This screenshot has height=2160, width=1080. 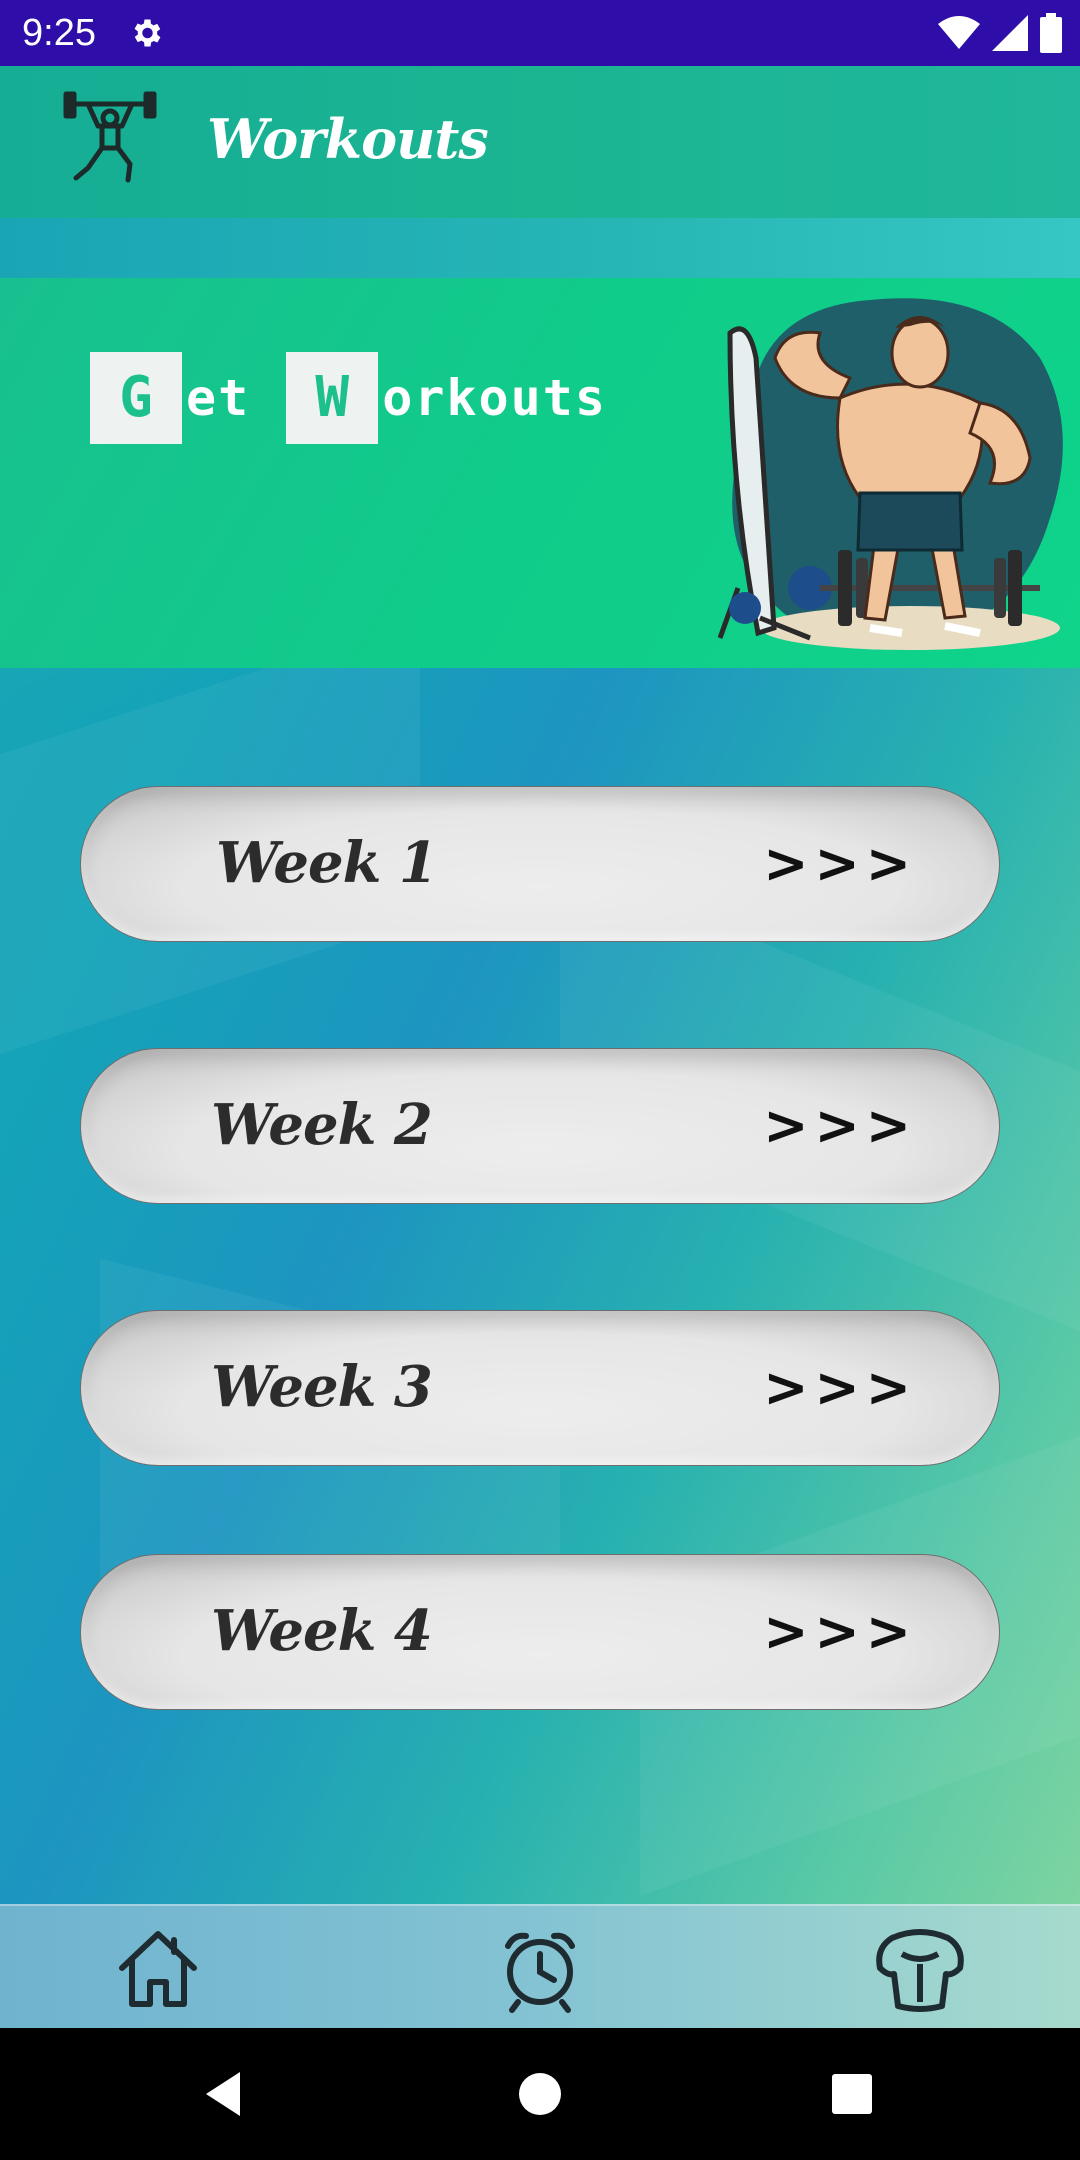 What do you see at coordinates (959, 32) in the screenshot?
I see `wifi-icon` at bounding box center [959, 32].